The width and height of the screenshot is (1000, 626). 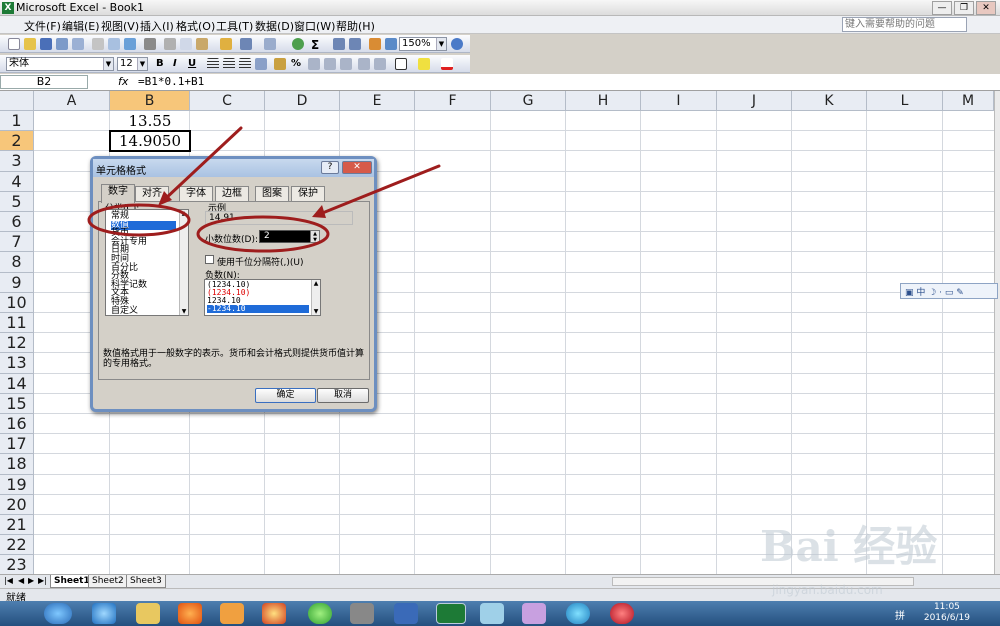 What do you see at coordinates (362, 613) in the screenshot?
I see `film-icon` at bounding box center [362, 613].